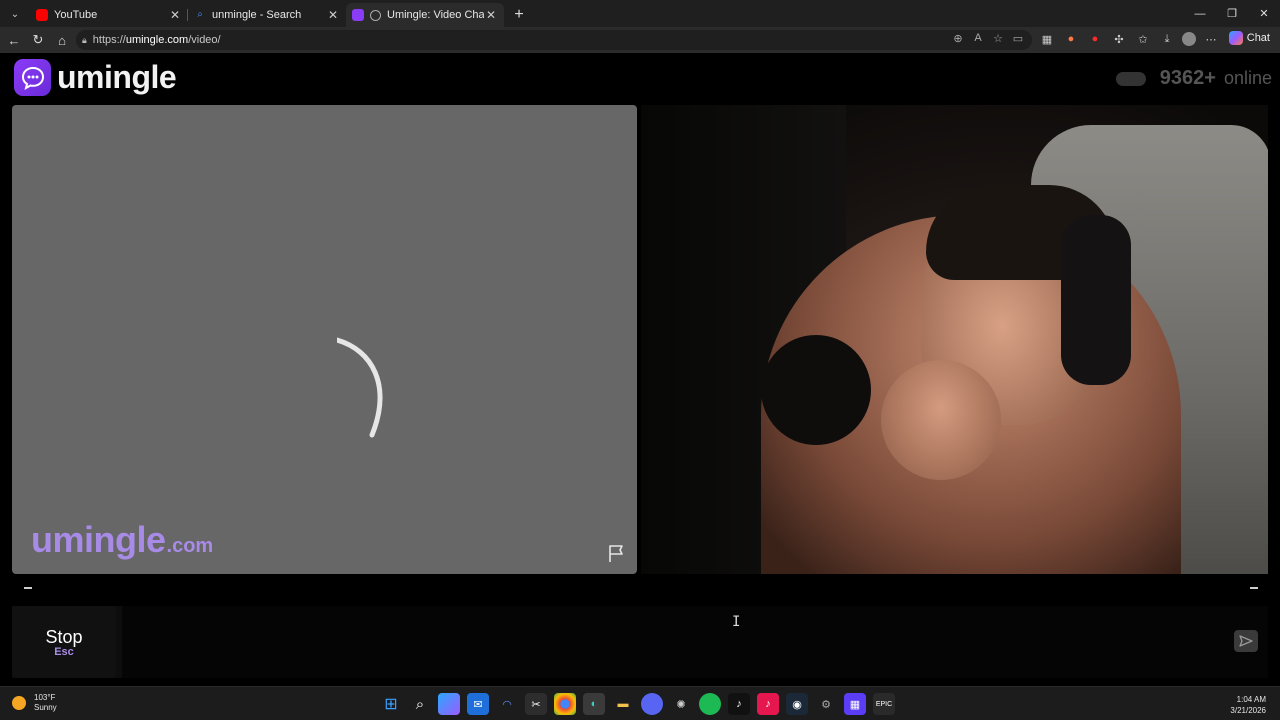 Image resolution: width=1280 pixels, height=720 pixels. I want to click on restore-icon: ❐, so click(1232, 13).